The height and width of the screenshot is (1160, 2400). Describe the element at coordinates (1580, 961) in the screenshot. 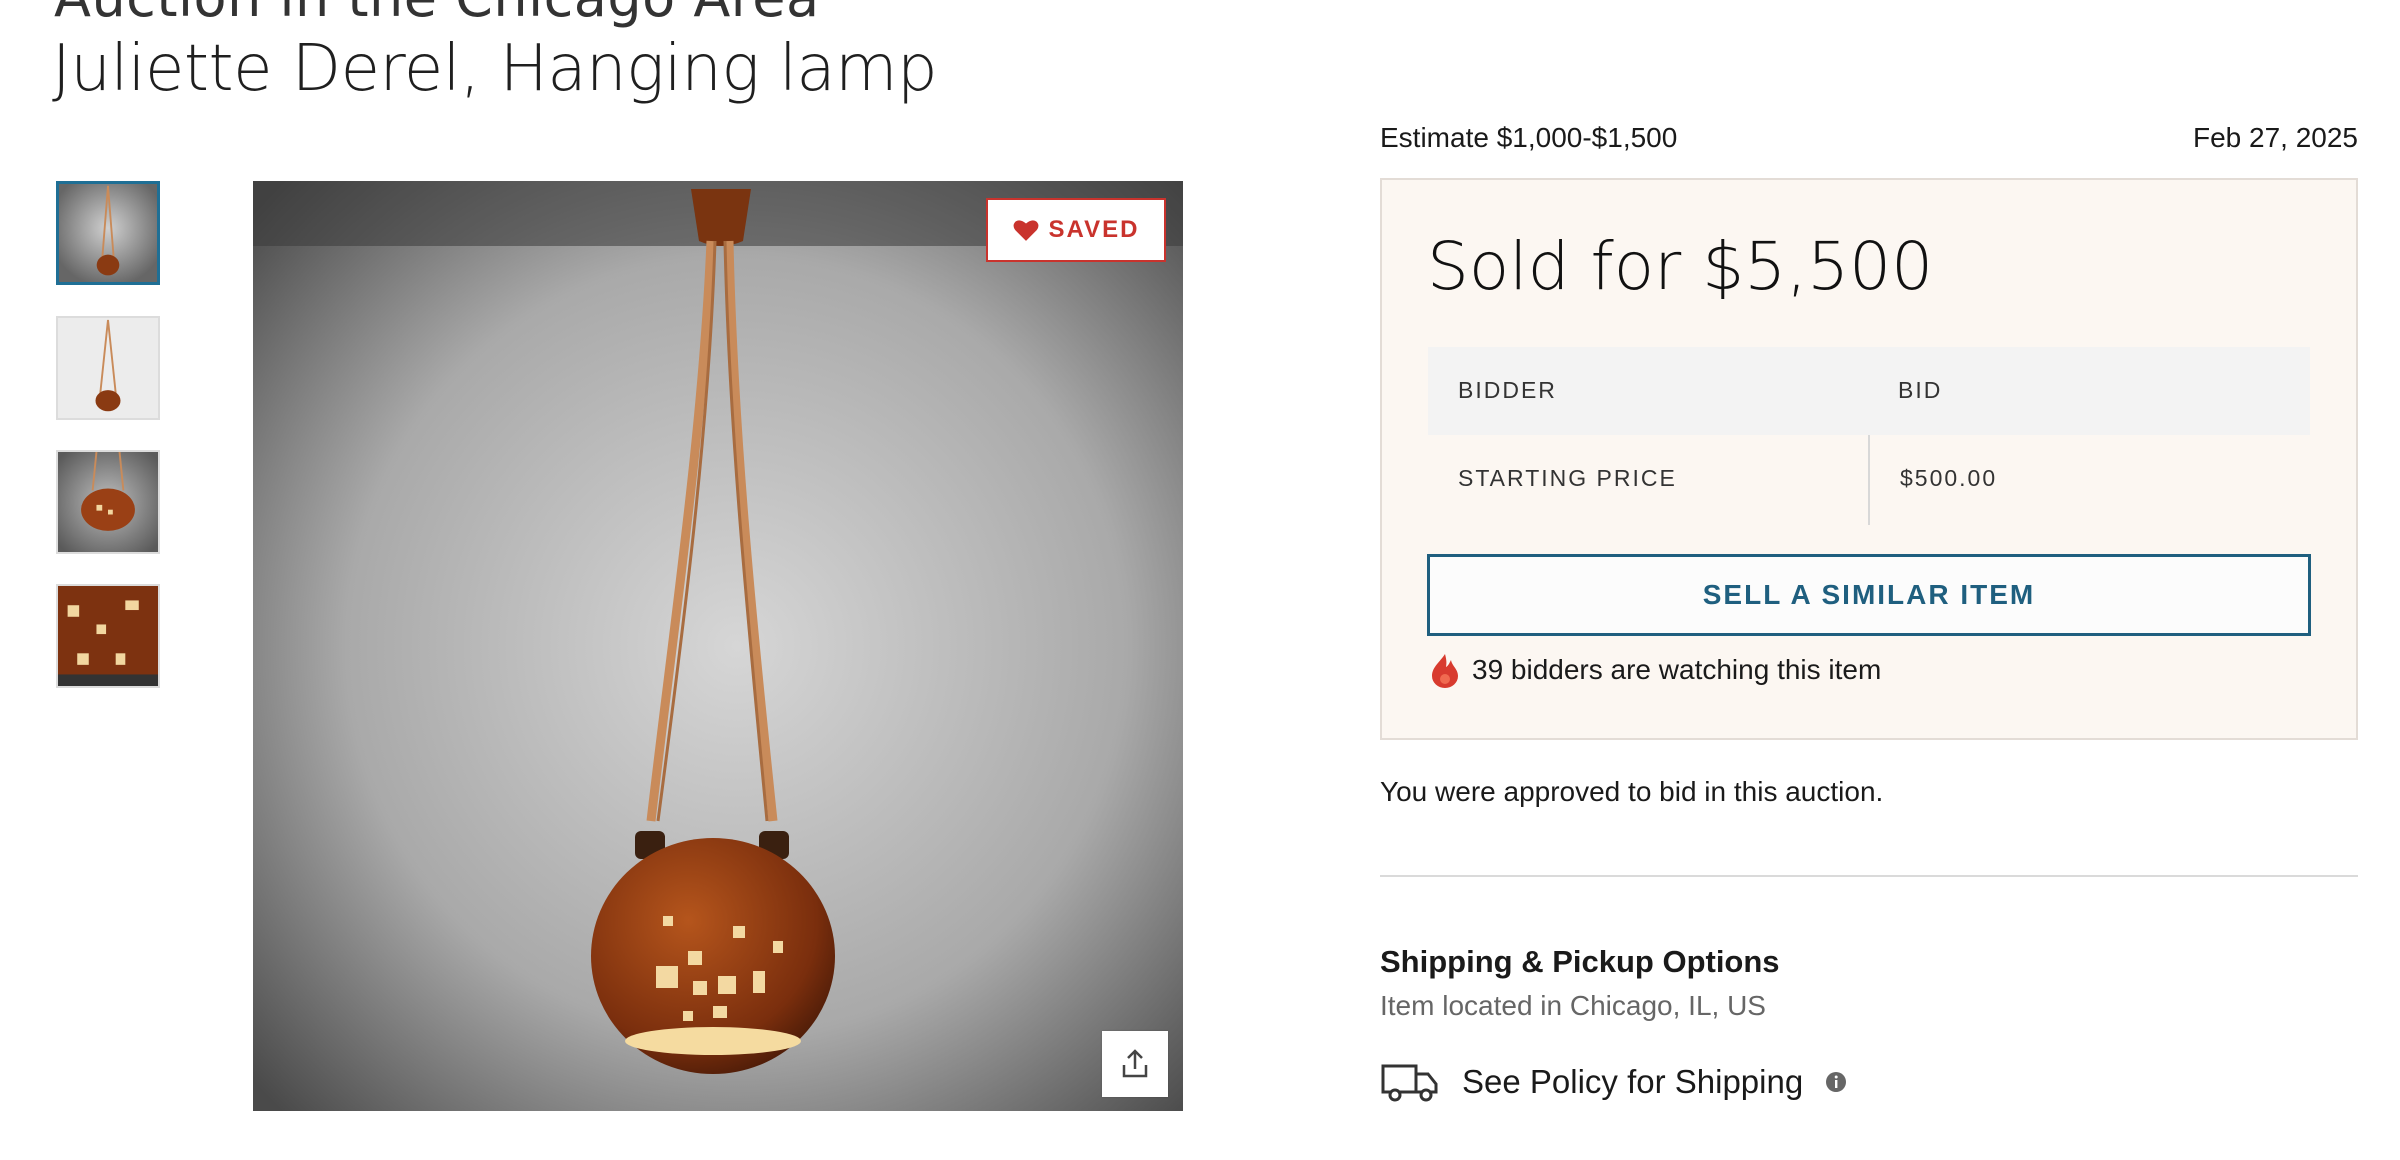

I see `shipping-title: Shipping & Pickup Options` at that location.